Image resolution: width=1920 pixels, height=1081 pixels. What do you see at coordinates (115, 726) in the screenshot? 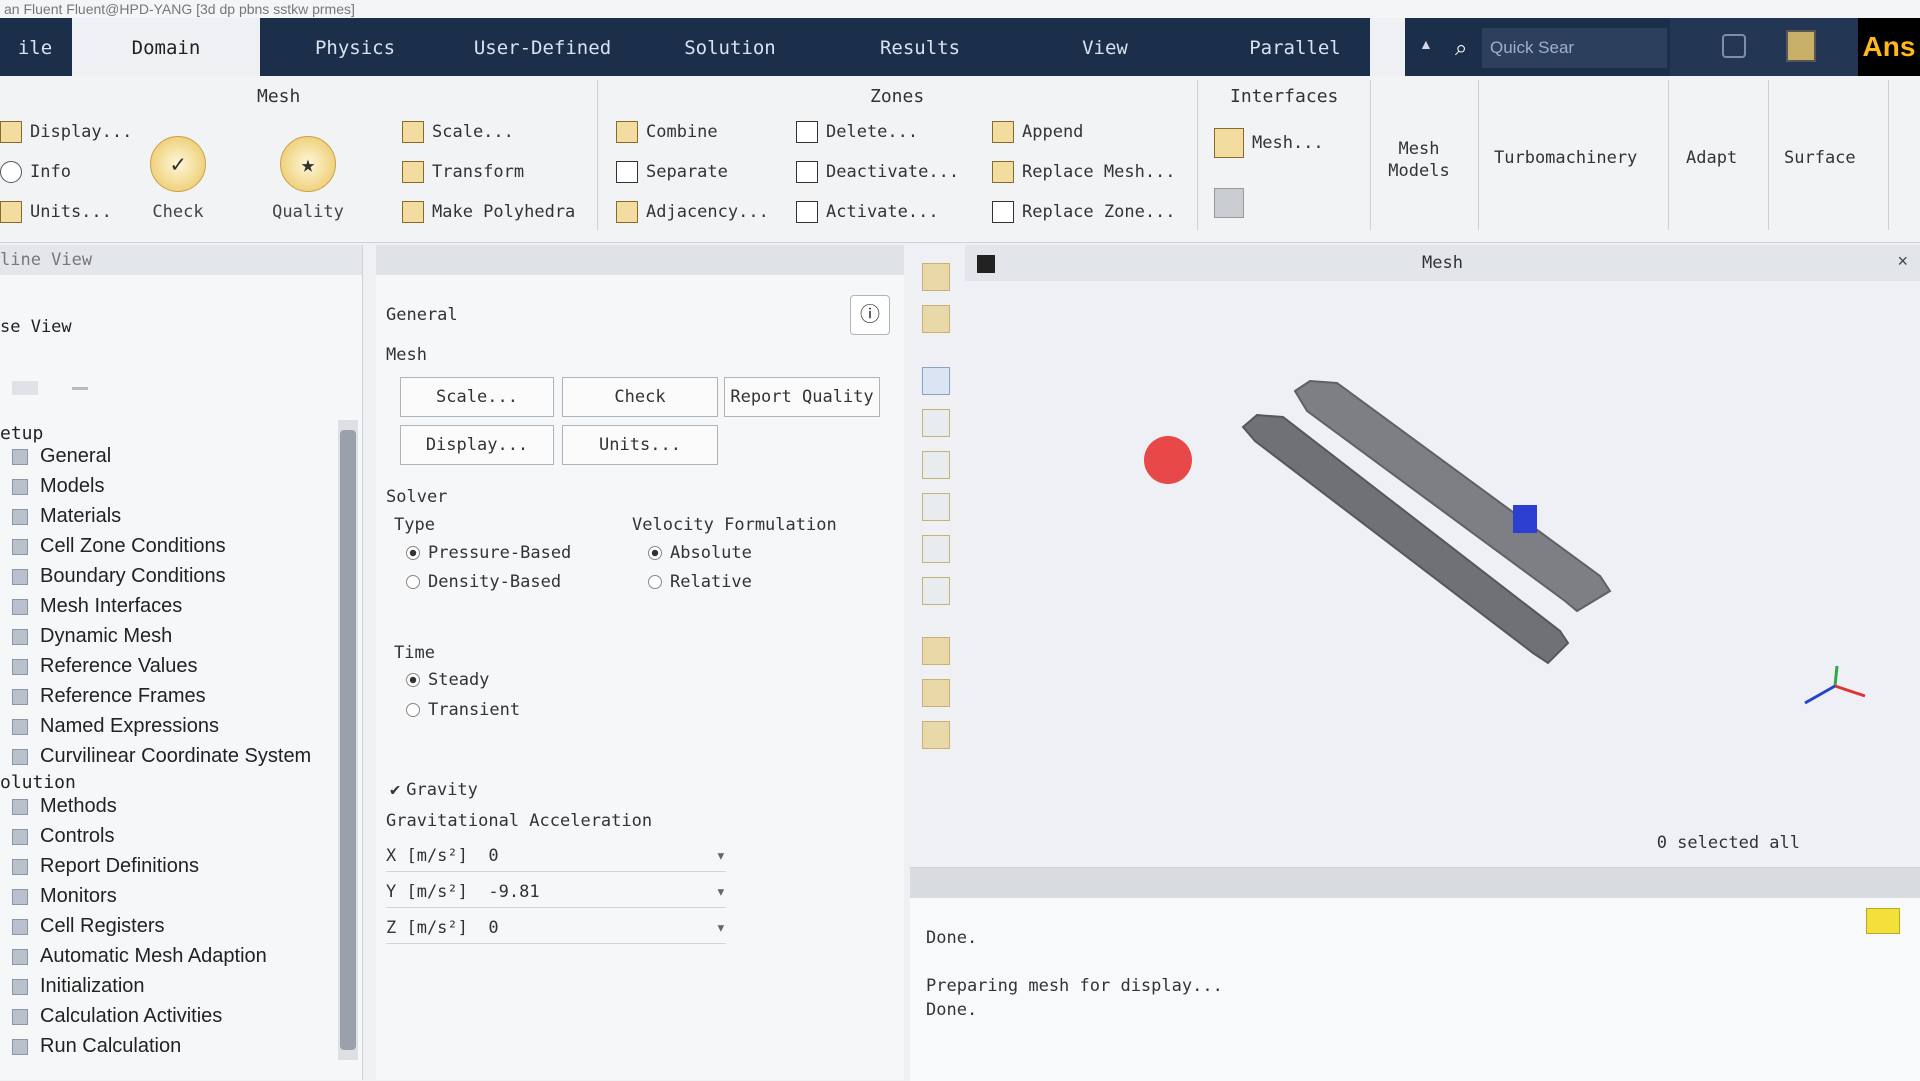
I see `tree-item-named-expressions: Named Expressions` at bounding box center [115, 726].